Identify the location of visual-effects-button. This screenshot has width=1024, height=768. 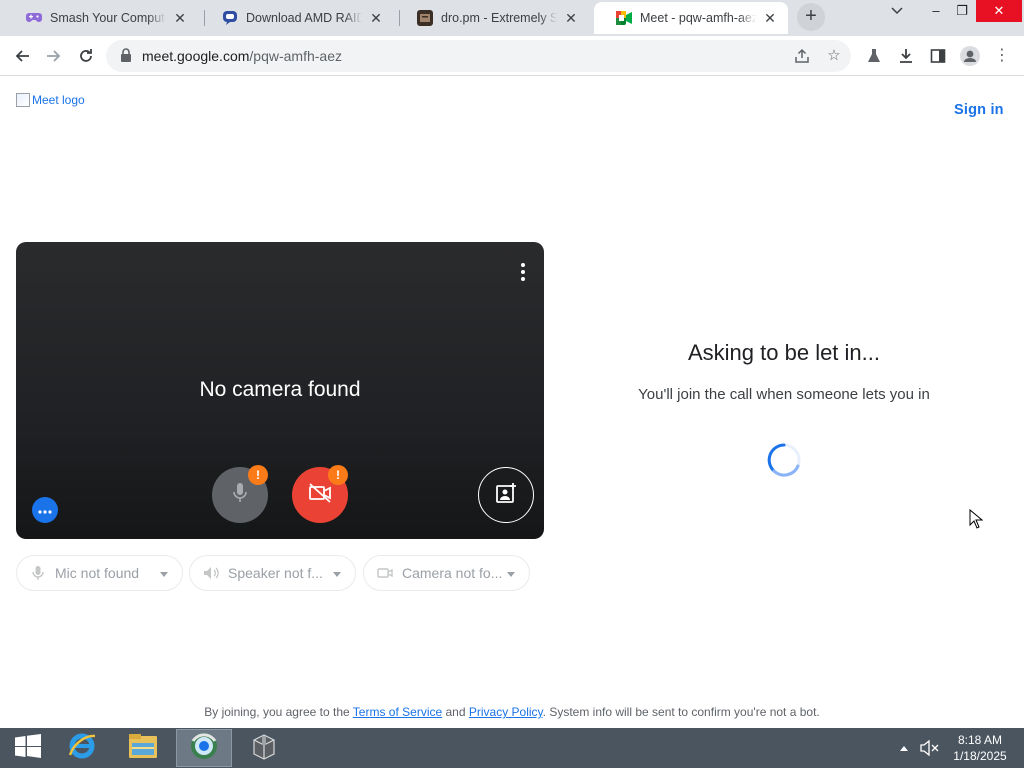
(506, 495).